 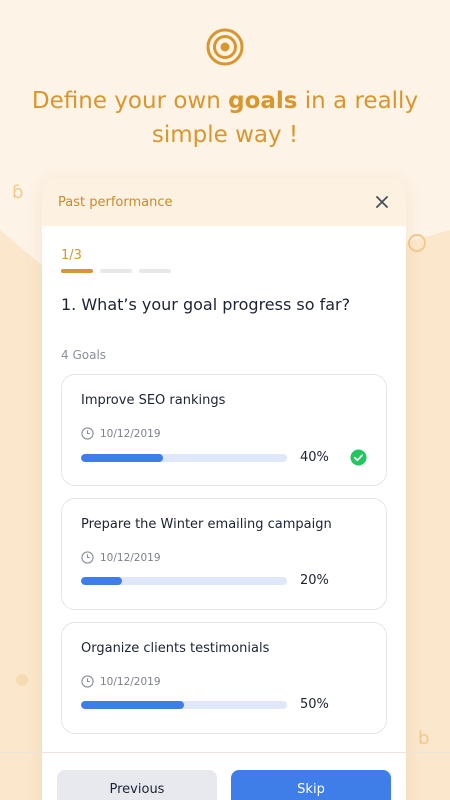 I want to click on goal-title: Improve SEO rankings, so click(x=153, y=400).